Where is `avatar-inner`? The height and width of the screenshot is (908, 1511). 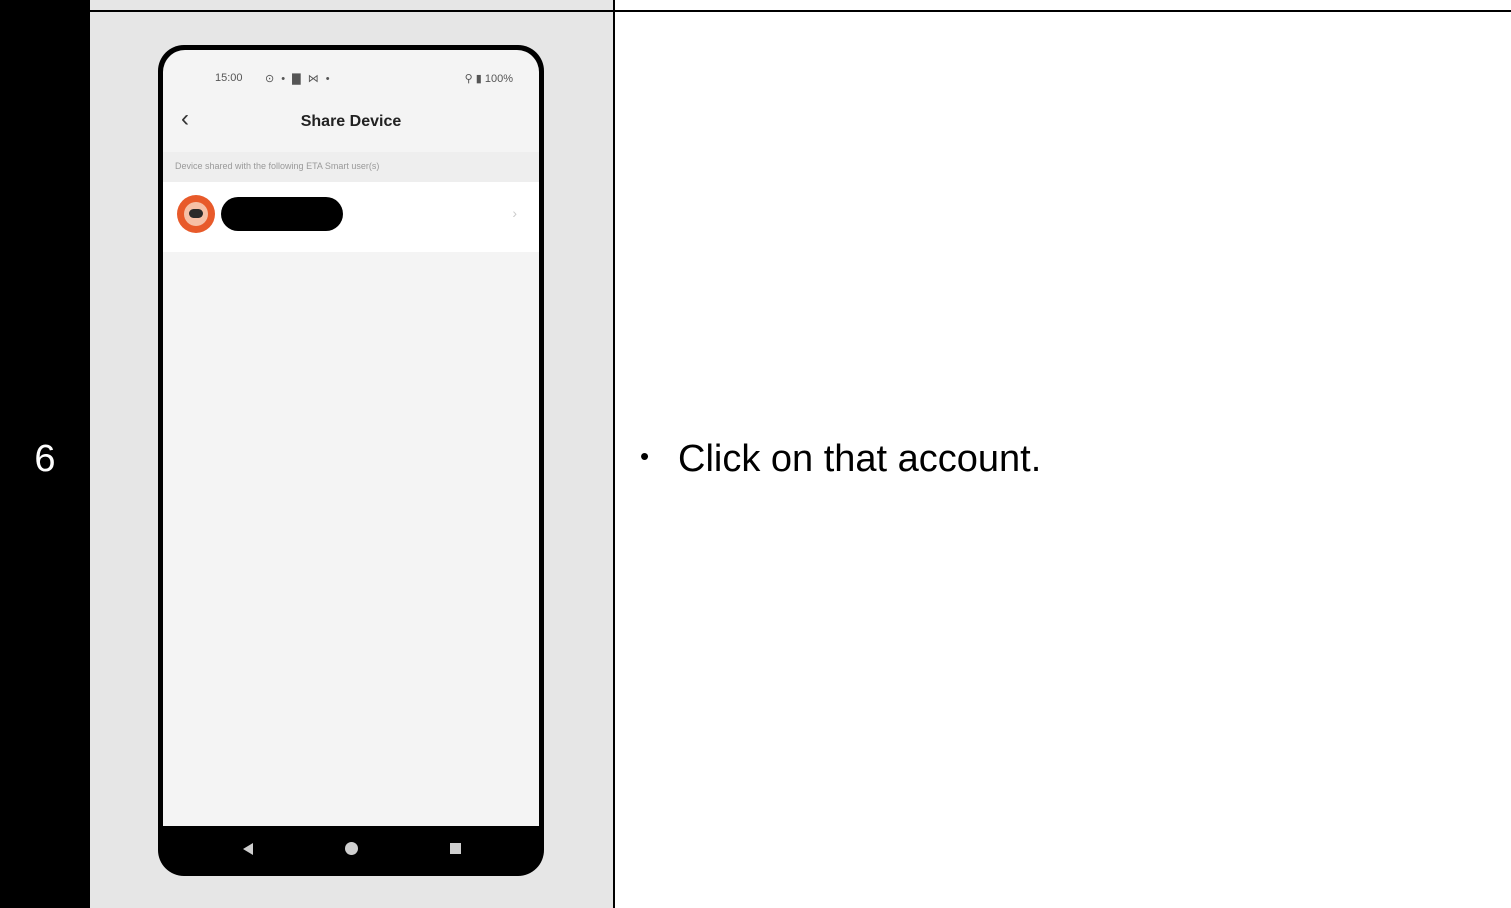 avatar-inner is located at coordinates (196, 214).